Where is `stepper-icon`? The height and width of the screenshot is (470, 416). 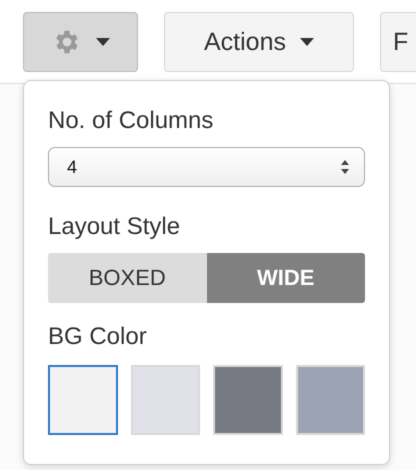 stepper-icon is located at coordinates (345, 167).